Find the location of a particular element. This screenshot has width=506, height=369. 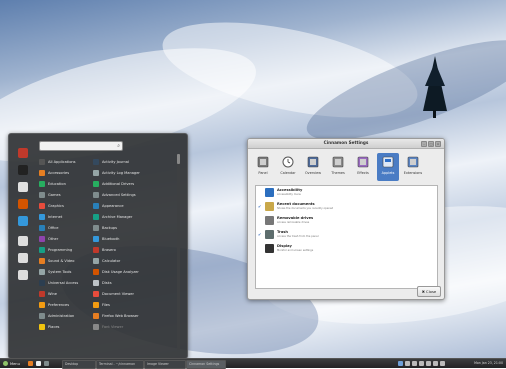

menu-app: Activity Log Manager is located at coordinates (116, 172).